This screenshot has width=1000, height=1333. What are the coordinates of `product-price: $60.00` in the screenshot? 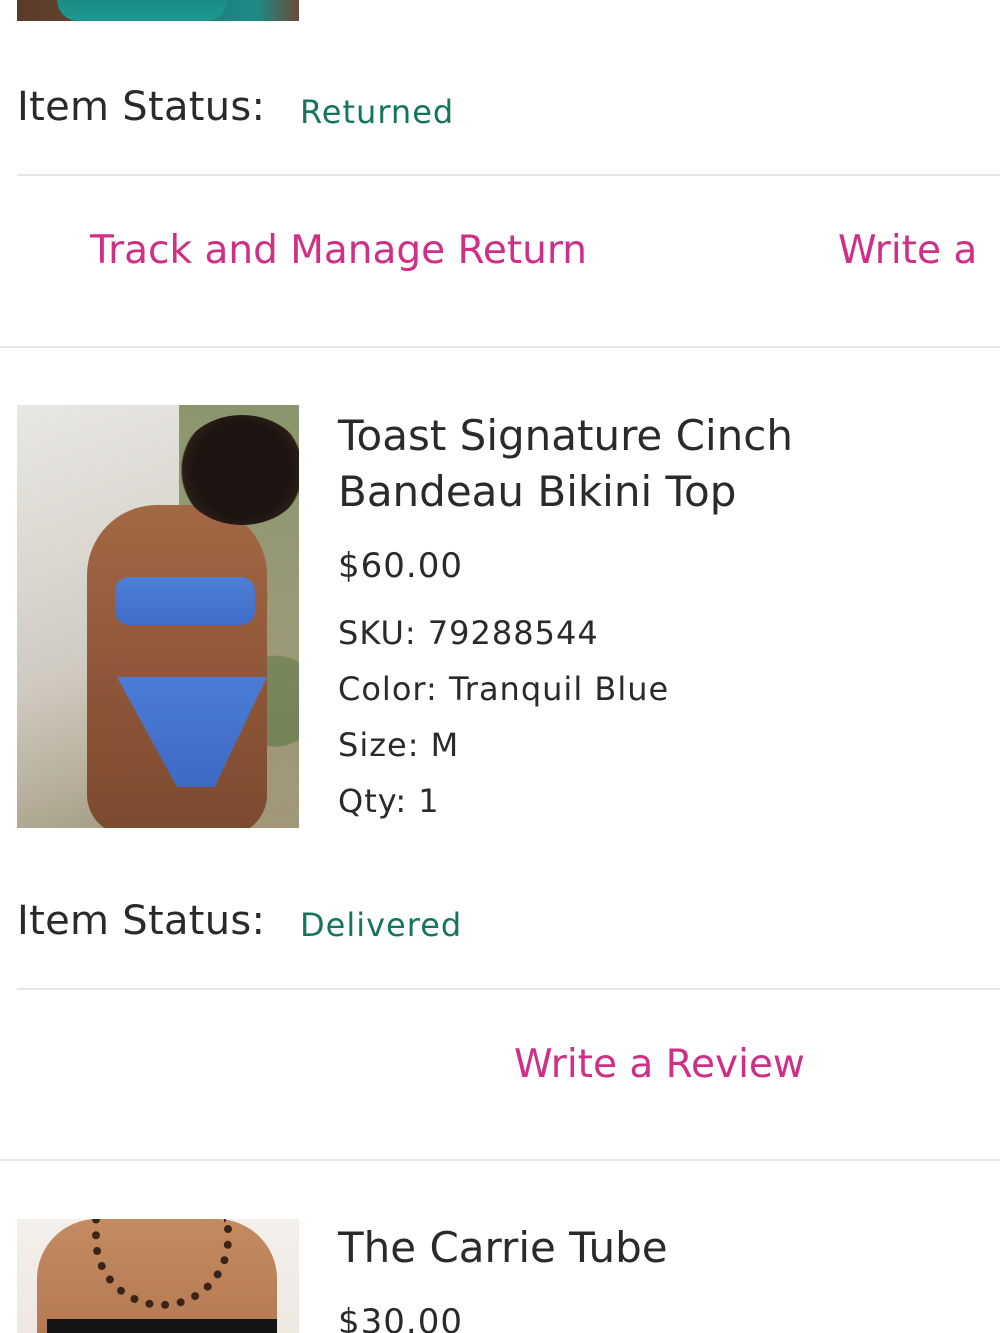 It's located at (400, 566).